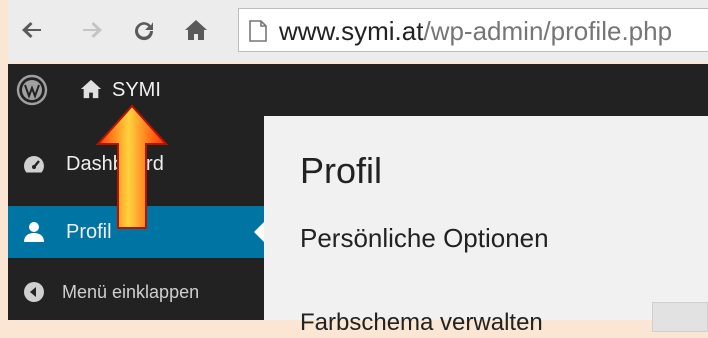  What do you see at coordinates (341, 170) in the screenshot?
I see `page-title: Profil` at bounding box center [341, 170].